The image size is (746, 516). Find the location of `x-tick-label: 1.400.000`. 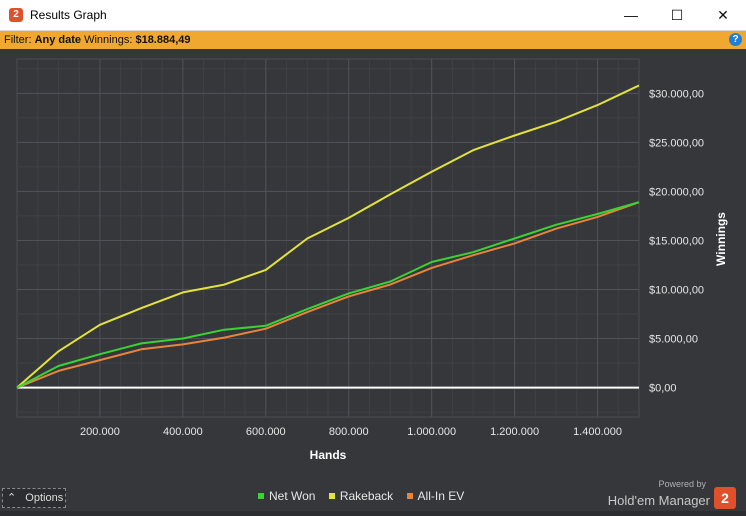

x-tick-label: 1.400.000 is located at coordinates (597, 432).